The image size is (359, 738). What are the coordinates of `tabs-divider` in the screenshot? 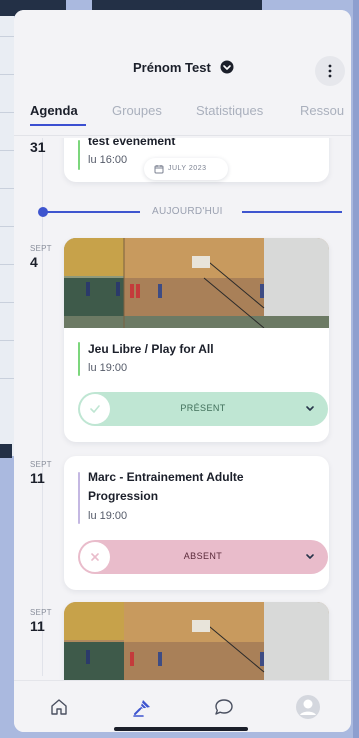 It's located at (182, 135).